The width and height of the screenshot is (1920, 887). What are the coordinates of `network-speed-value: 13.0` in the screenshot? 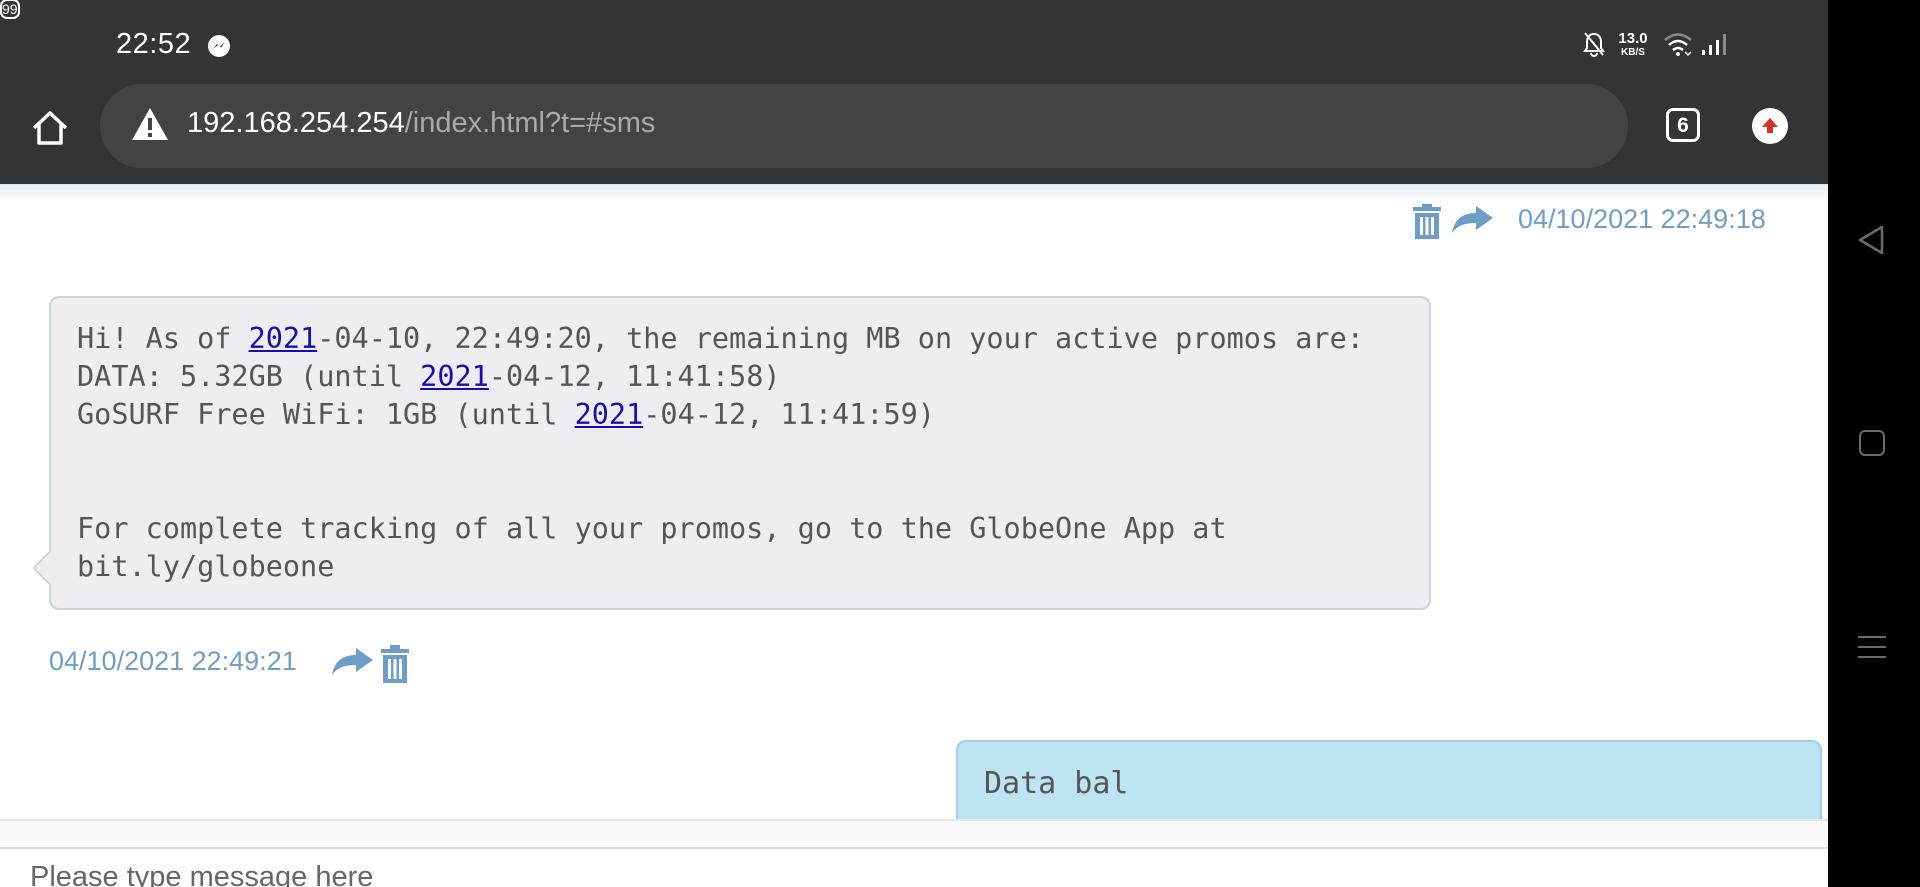 It's located at (1633, 38).